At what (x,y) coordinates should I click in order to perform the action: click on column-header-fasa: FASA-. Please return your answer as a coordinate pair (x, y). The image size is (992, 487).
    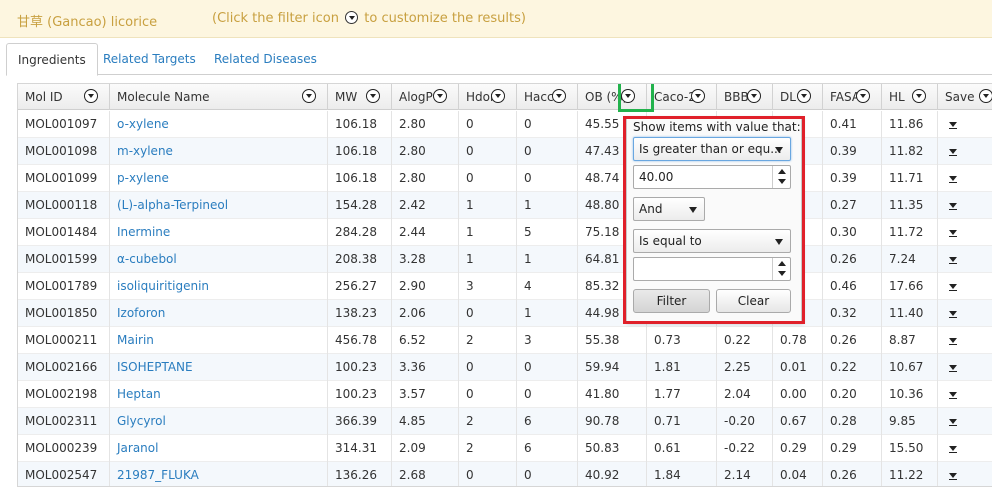
    Looking at the image, I should click on (852, 97).